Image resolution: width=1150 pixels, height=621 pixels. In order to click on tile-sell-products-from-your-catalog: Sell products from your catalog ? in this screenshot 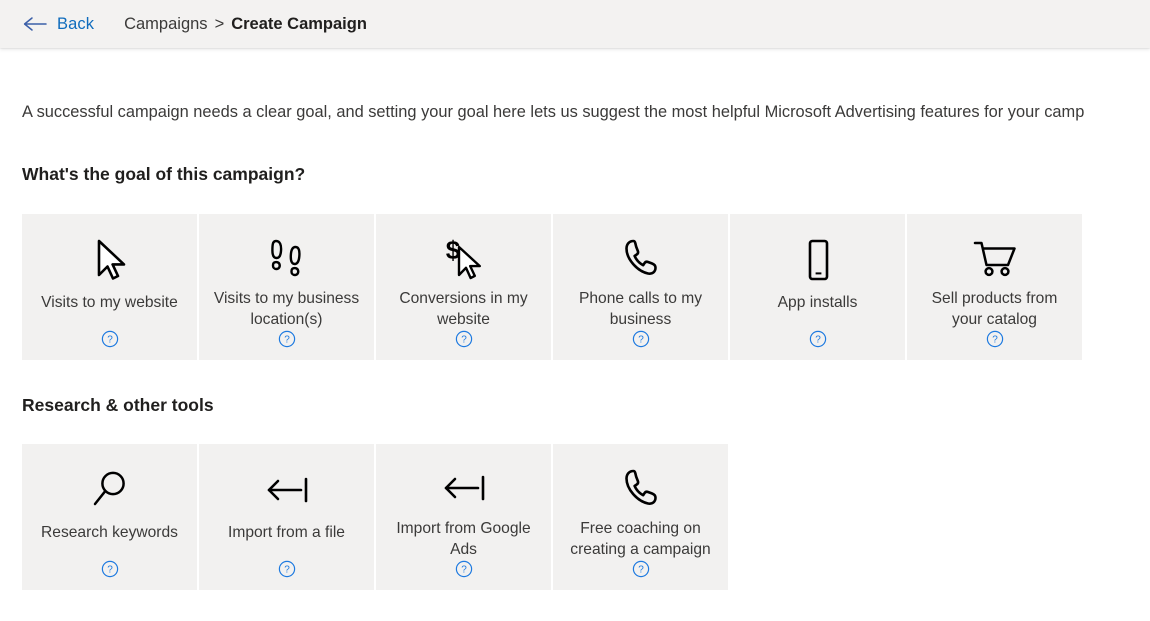, I will do `click(994, 287)`.